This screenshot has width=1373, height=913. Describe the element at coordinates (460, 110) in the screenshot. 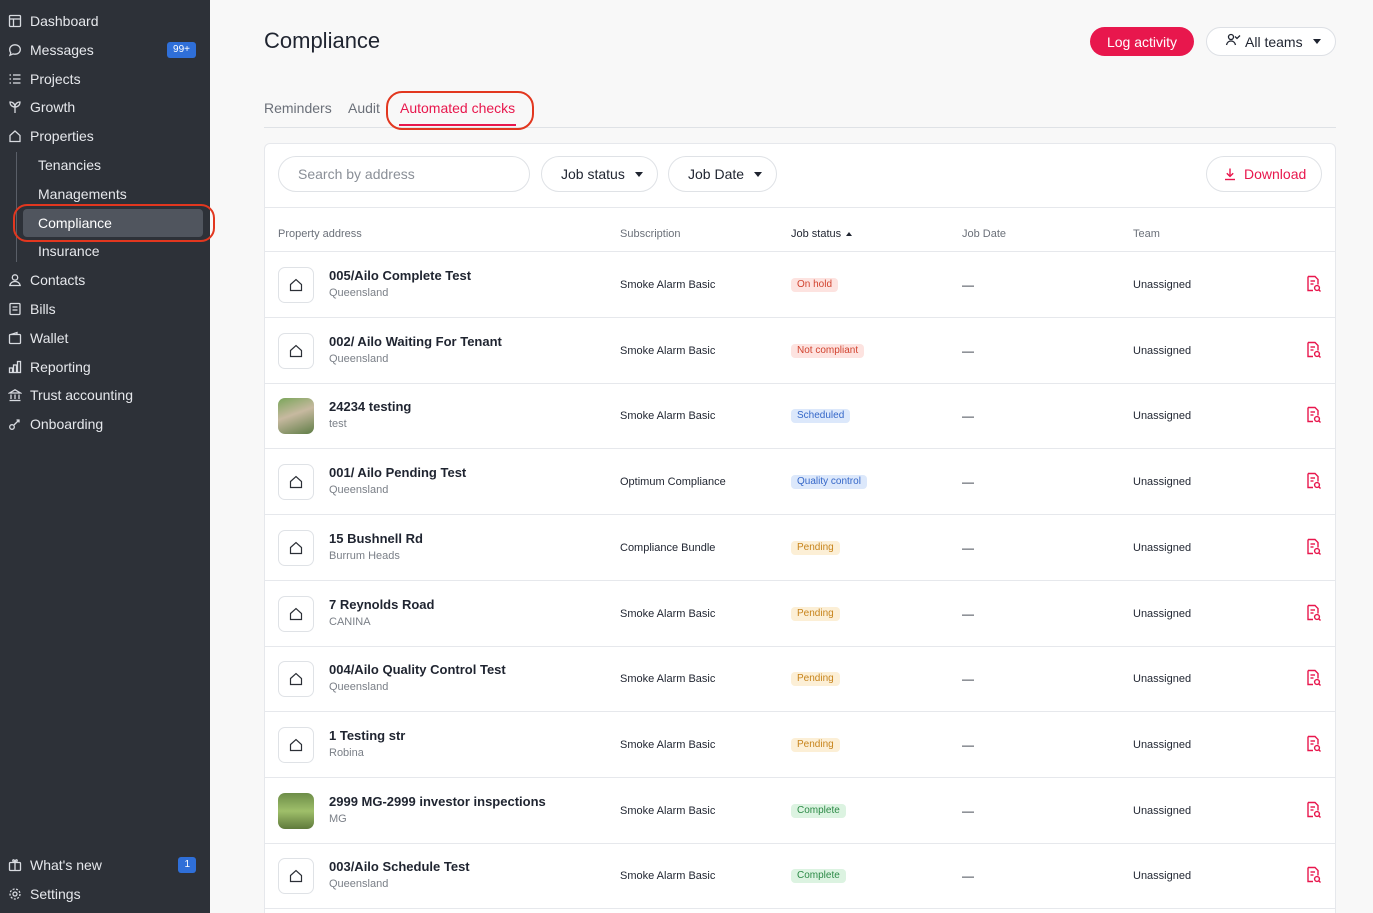

I see `annotation-circle-automated-checks` at that location.